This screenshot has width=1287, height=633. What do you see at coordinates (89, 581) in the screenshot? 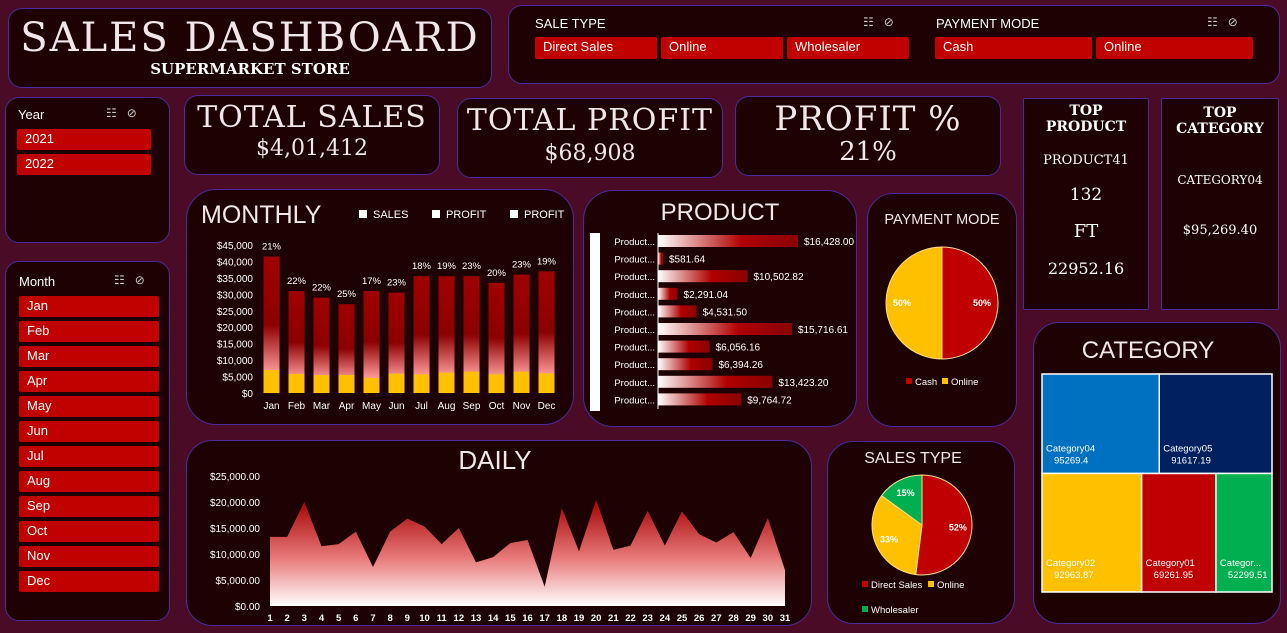
I see `month-option-dec: Dec` at bounding box center [89, 581].